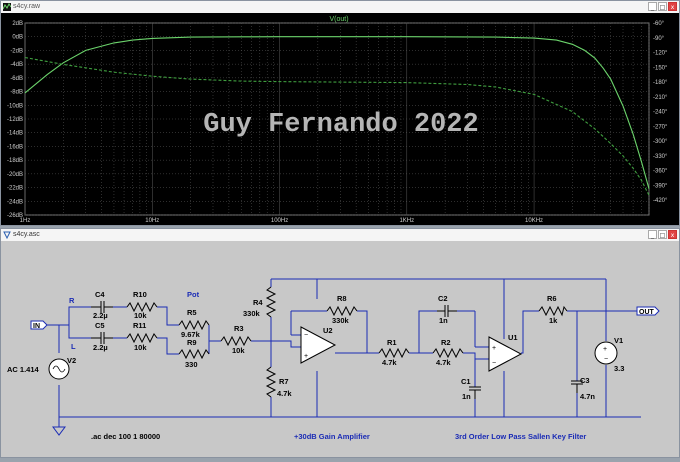  I want to click on r1-label: R1, so click(392, 342).